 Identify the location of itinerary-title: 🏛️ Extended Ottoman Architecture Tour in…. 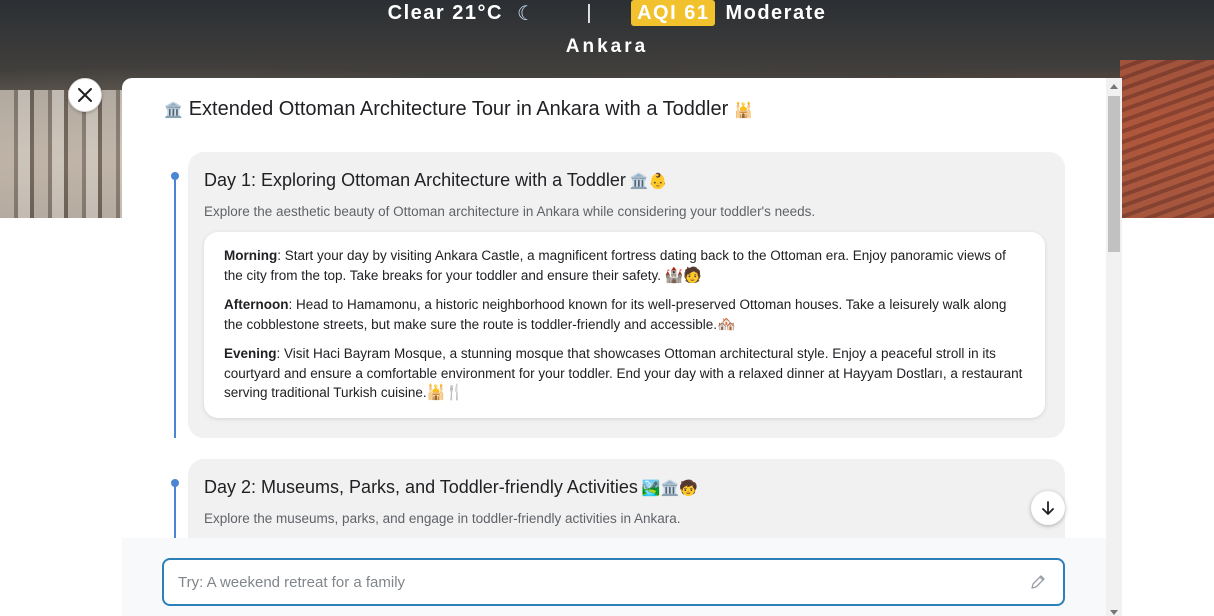
(458, 109).